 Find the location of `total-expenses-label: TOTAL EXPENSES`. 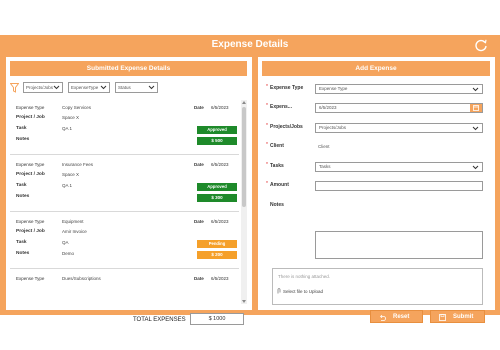

total-expenses-label: TOTAL EXPENSES is located at coordinates (159, 320).